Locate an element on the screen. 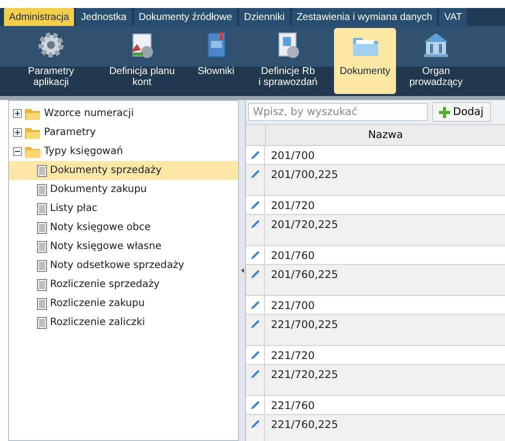 This screenshot has height=441, width=505. building-icon is located at coordinates (436, 45).